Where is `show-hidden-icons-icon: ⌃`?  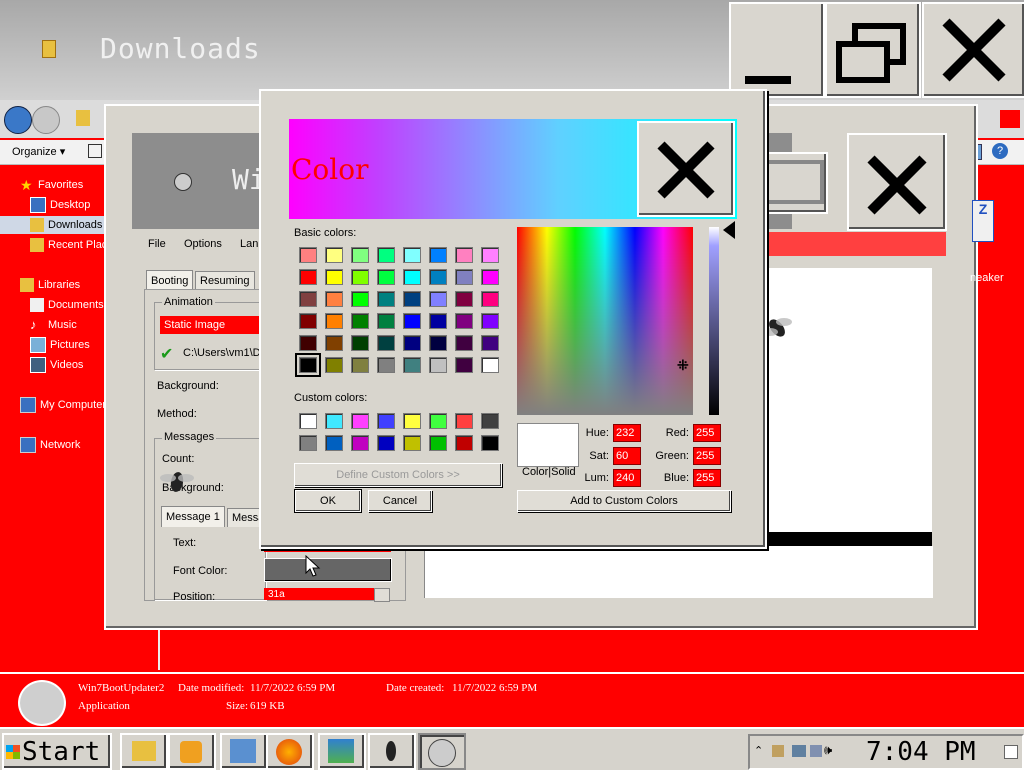 show-hidden-icons-icon: ⌃ is located at coordinates (758, 750).